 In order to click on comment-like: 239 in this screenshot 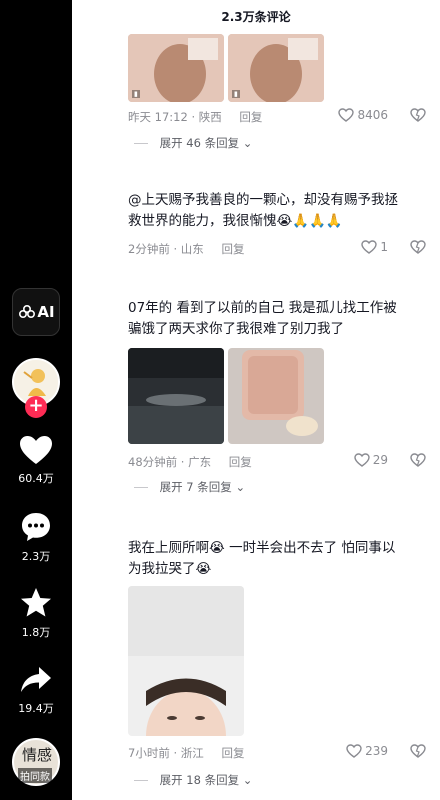, I will do `click(367, 751)`.